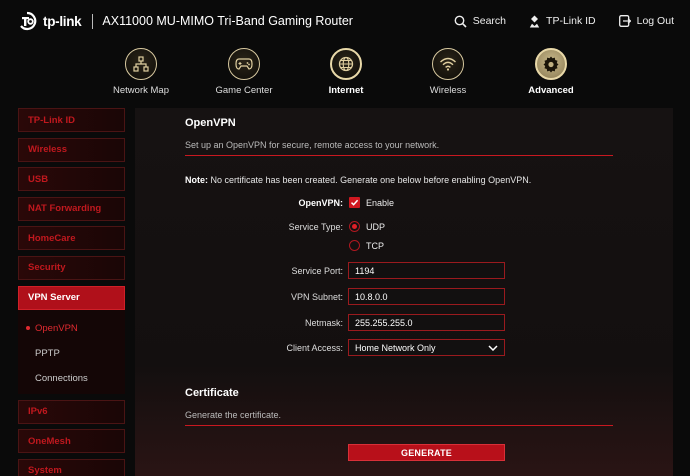 Image resolution: width=690 pixels, height=476 pixels. What do you see at coordinates (571, 21) in the screenshot?
I see `tp-link-id-label: TP-Link ID` at bounding box center [571, 21].